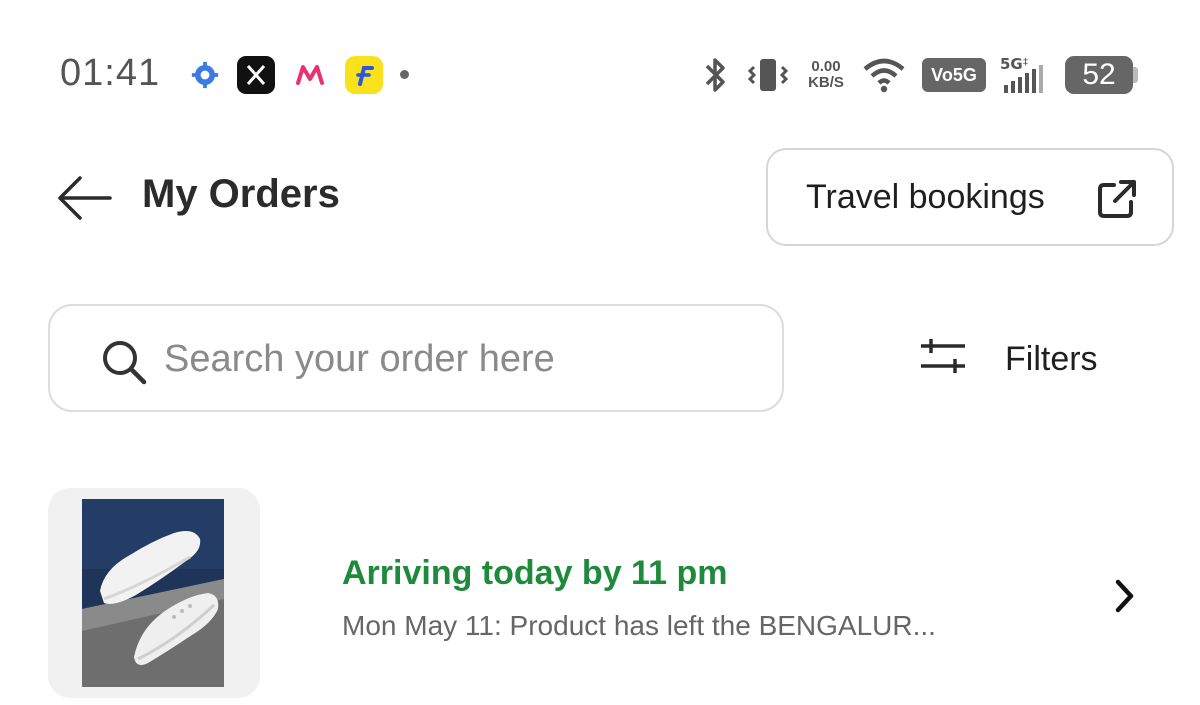 The height and width of the screenshot is (705, 1200). I want to click on external-link-icon, so click(1117, 199).